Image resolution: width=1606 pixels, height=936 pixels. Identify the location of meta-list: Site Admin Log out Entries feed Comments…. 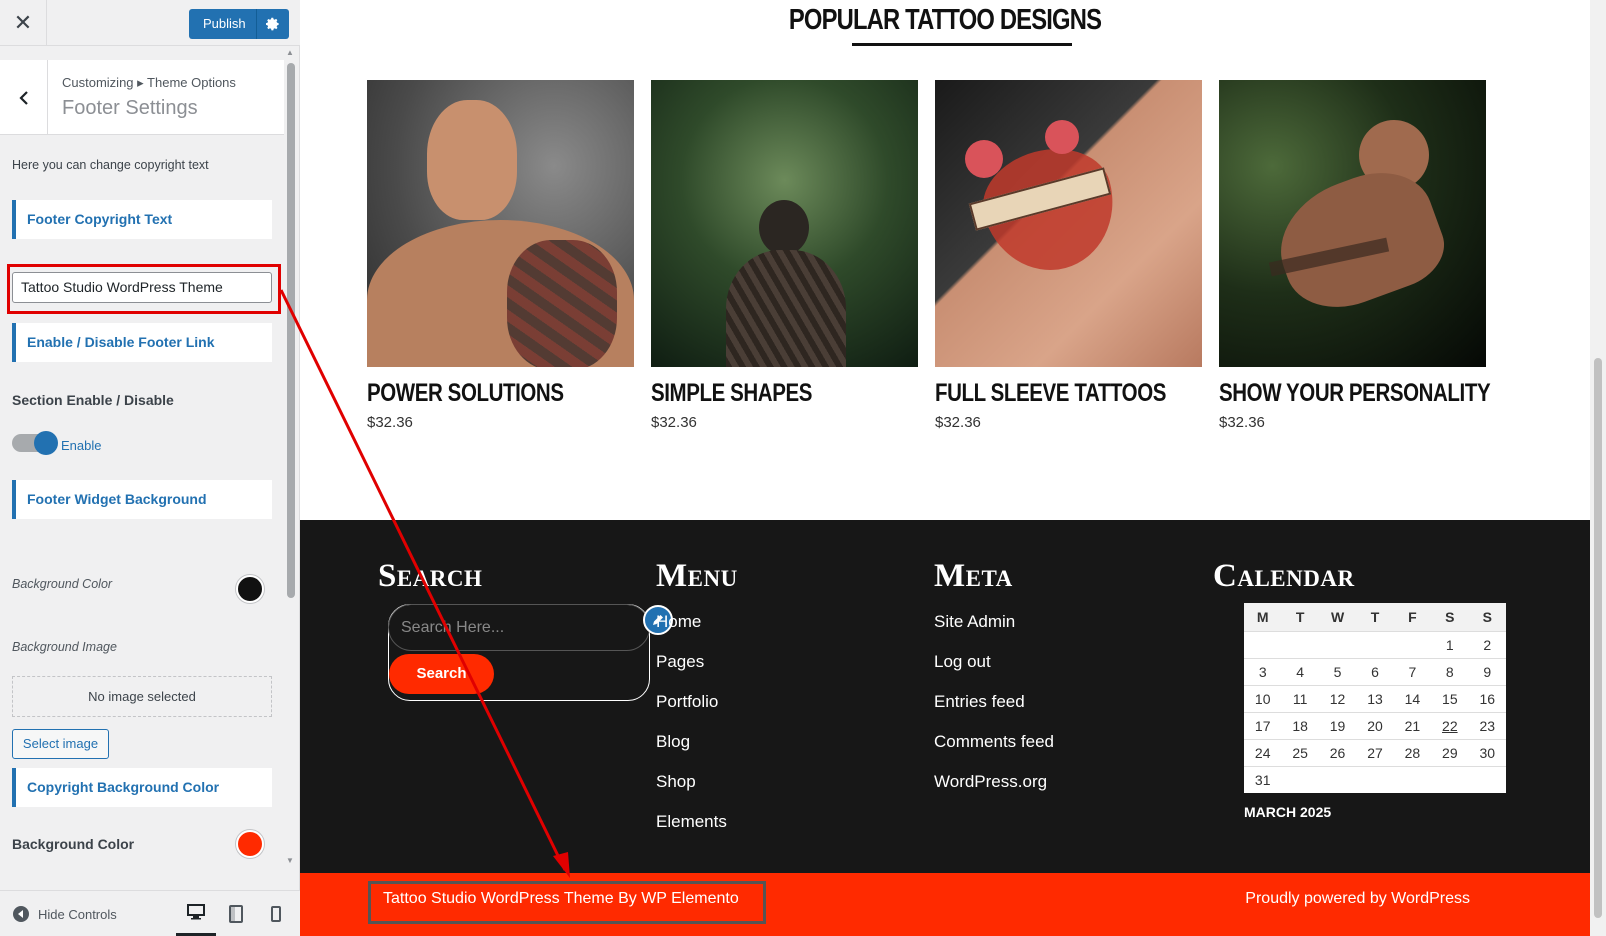
(994, 712).